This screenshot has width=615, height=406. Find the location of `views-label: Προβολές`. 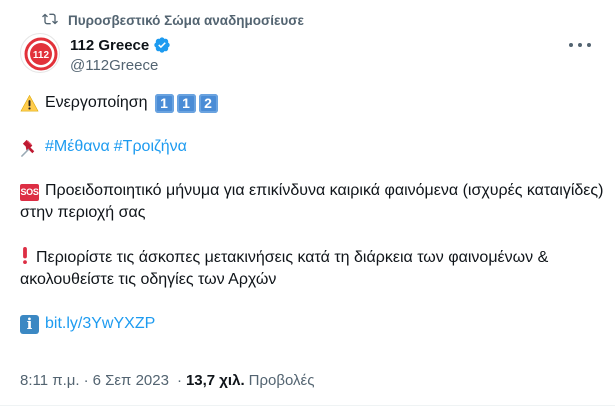

views-label: Προβολές is located at coordinates (282, 380).